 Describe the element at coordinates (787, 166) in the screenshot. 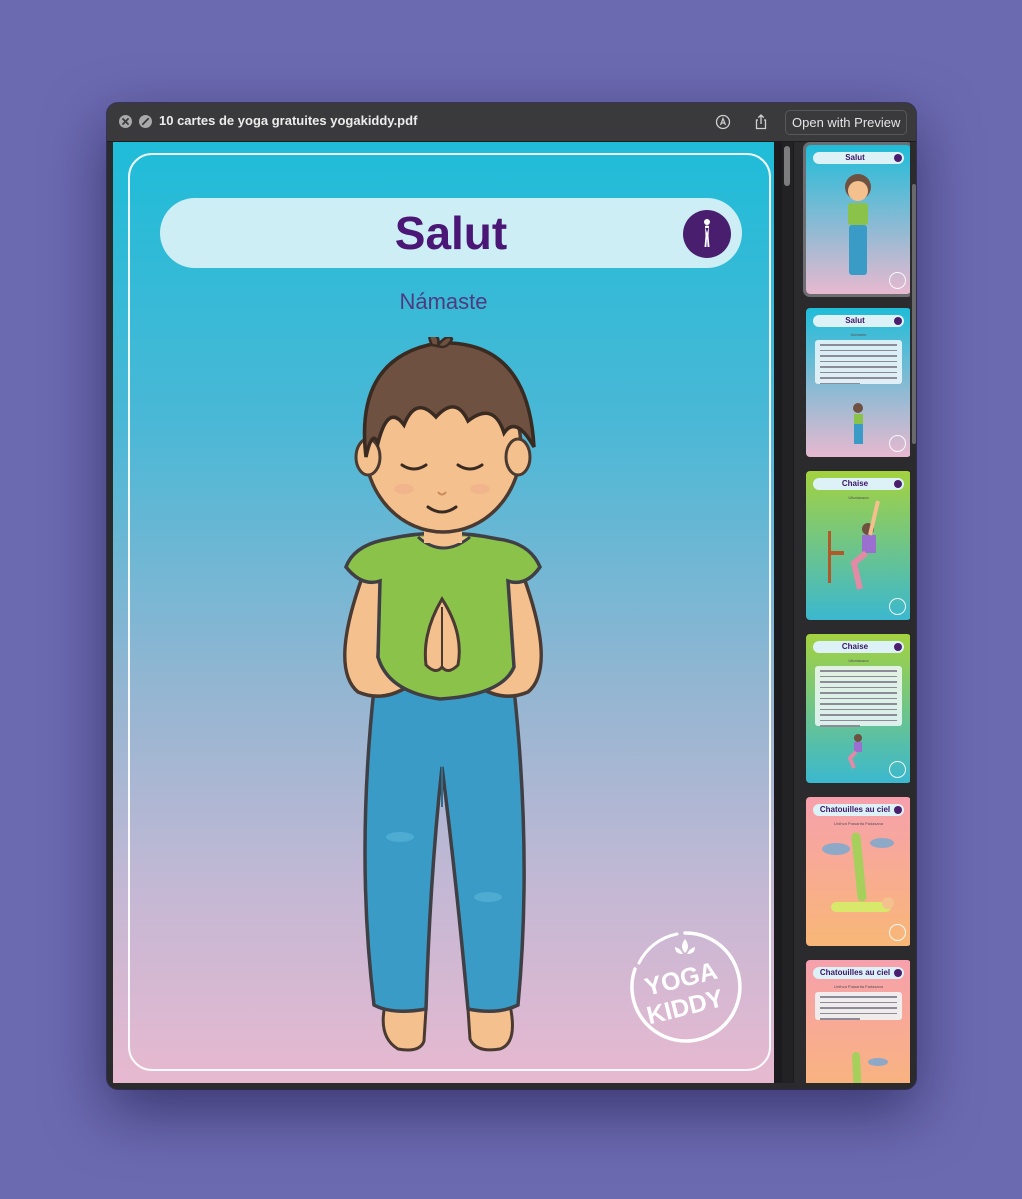

I see `page-scrollbar-thumb` at that location.